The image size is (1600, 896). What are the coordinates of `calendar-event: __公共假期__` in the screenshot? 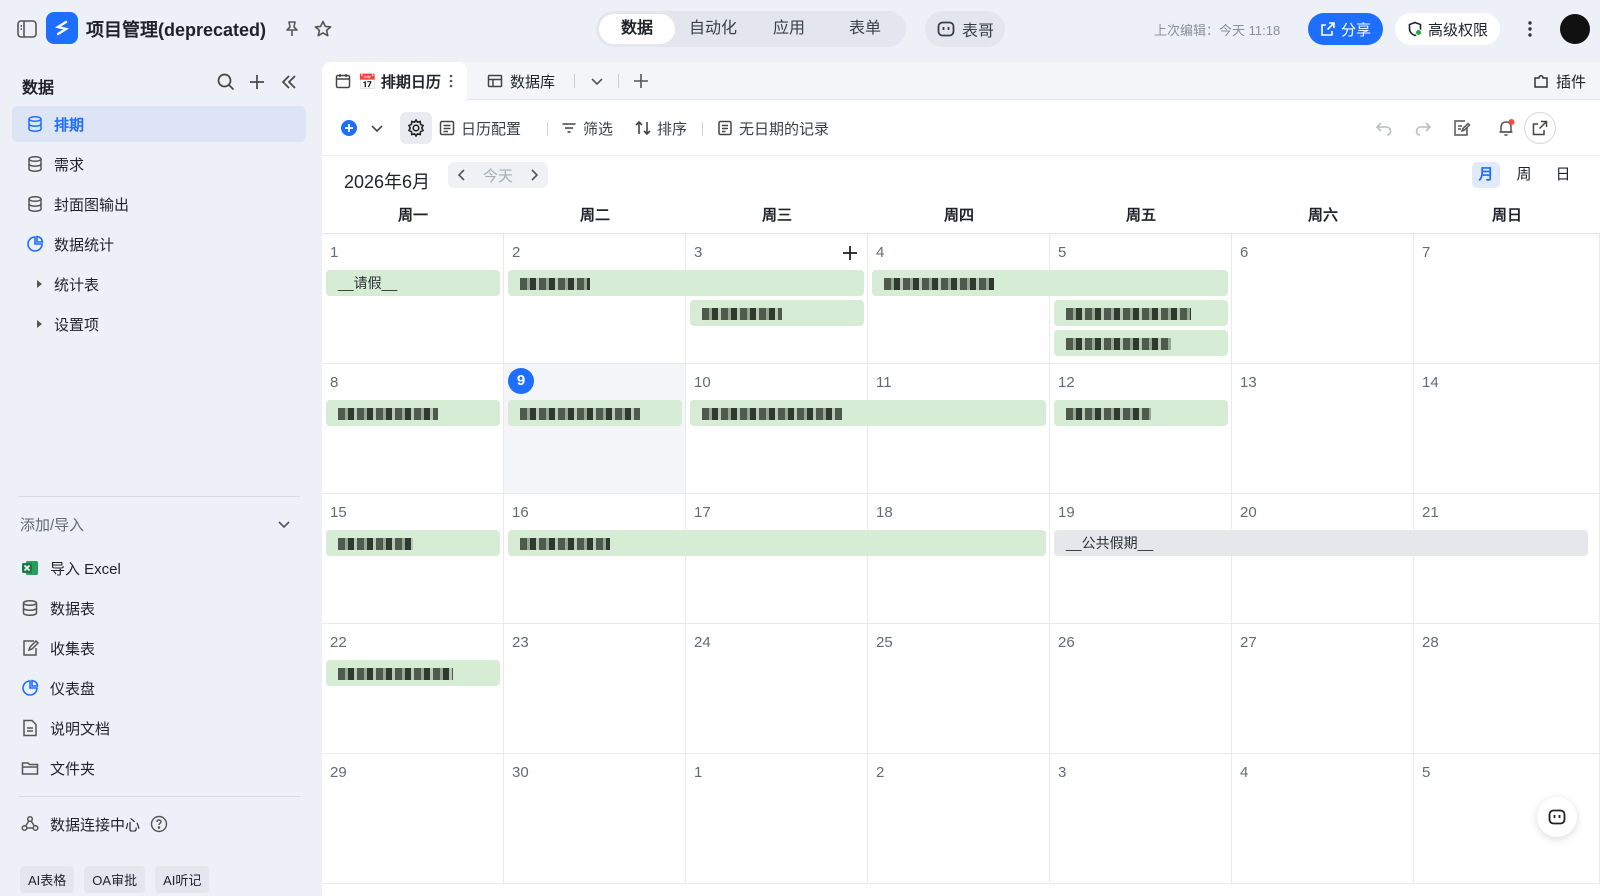 It's located at (1321, 543).